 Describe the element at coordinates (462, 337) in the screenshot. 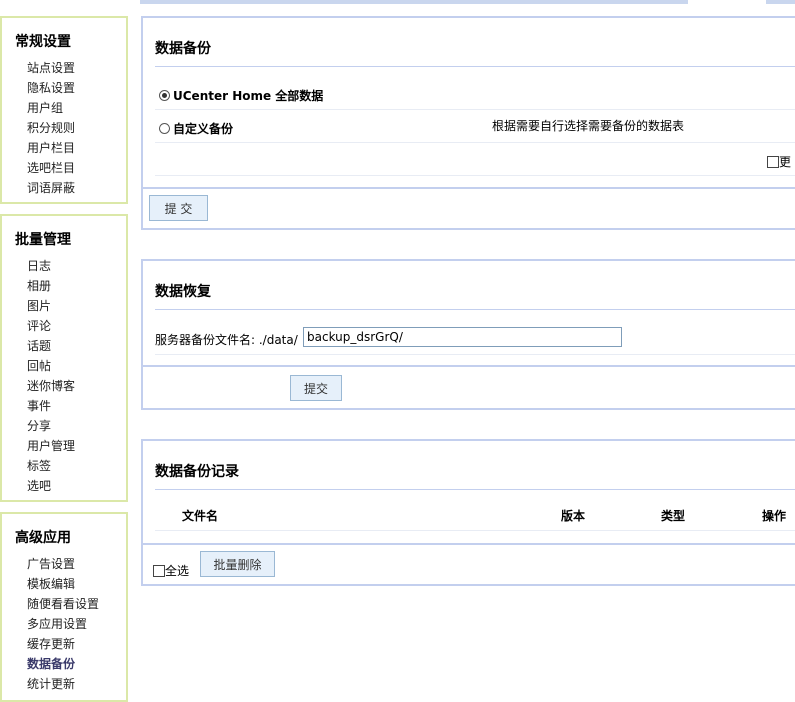

I see `restore-filename-input` at that location.